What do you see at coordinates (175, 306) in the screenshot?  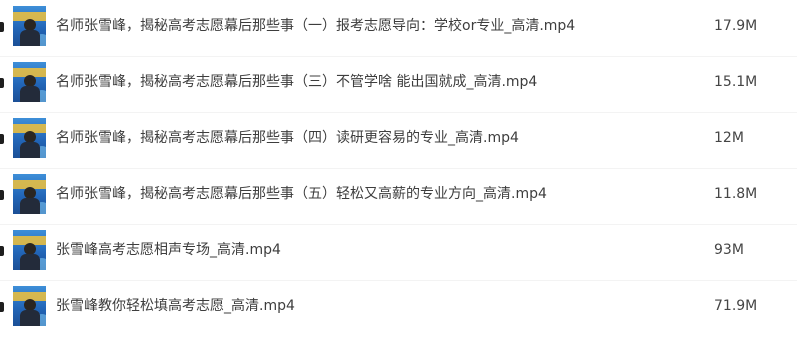 I see `file-name: 张雪峰教你轻松填高考志愿_高清.mp4` at bounding box center [175, 306].